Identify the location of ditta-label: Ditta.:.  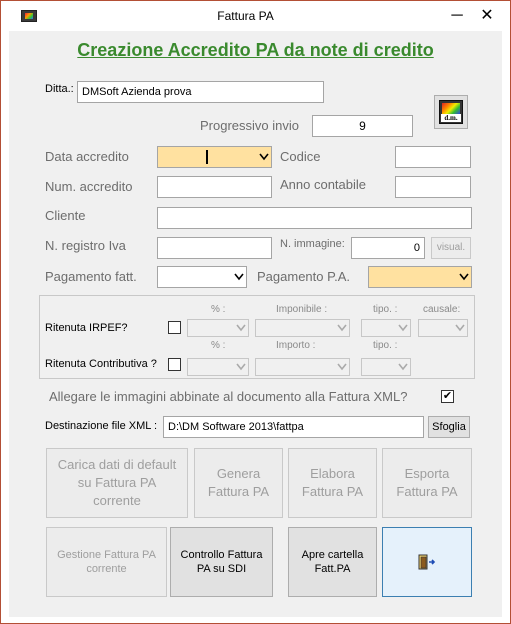
(59, 89).